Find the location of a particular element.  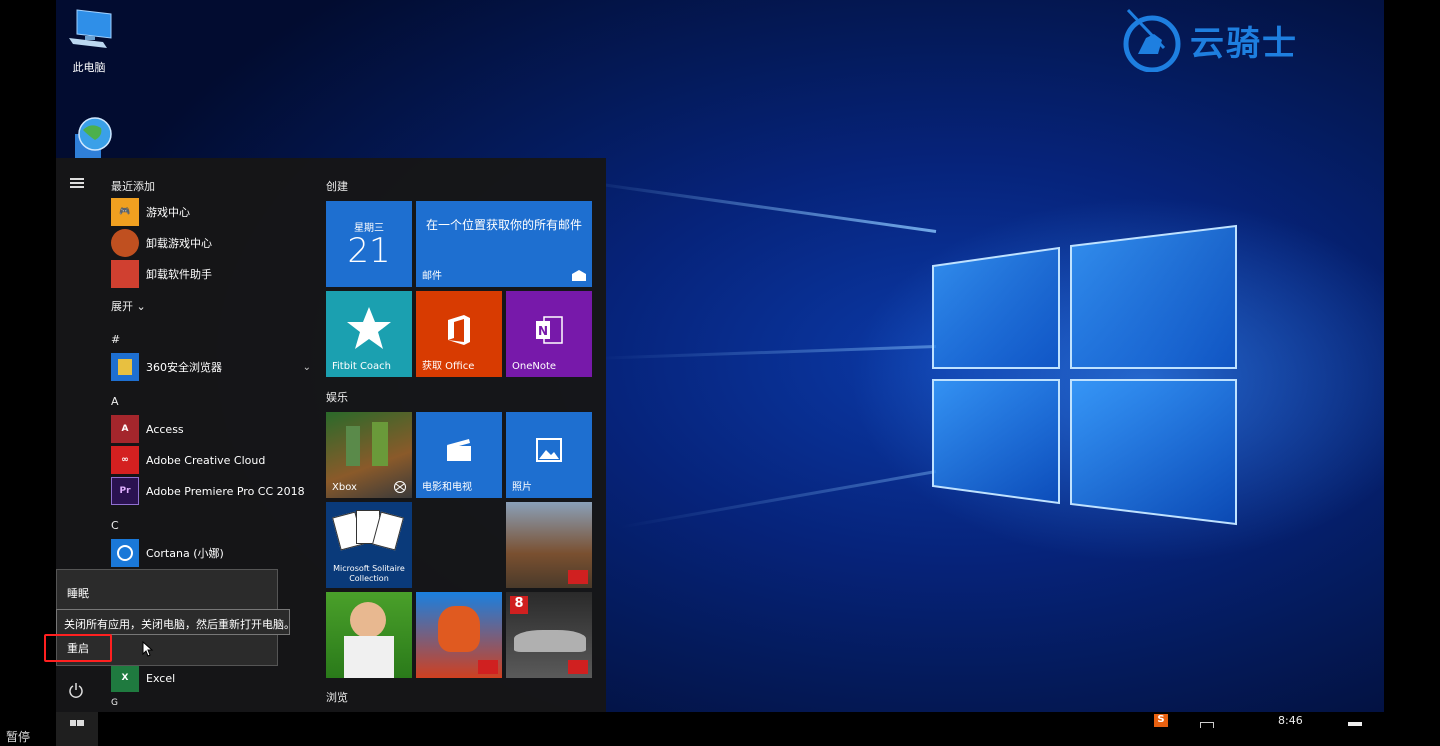

folder-icon is located at coordinates (125, 367).